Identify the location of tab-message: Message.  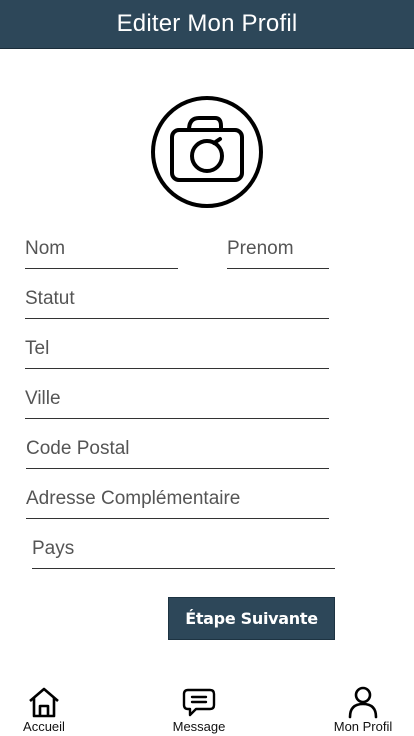
(199, 709).